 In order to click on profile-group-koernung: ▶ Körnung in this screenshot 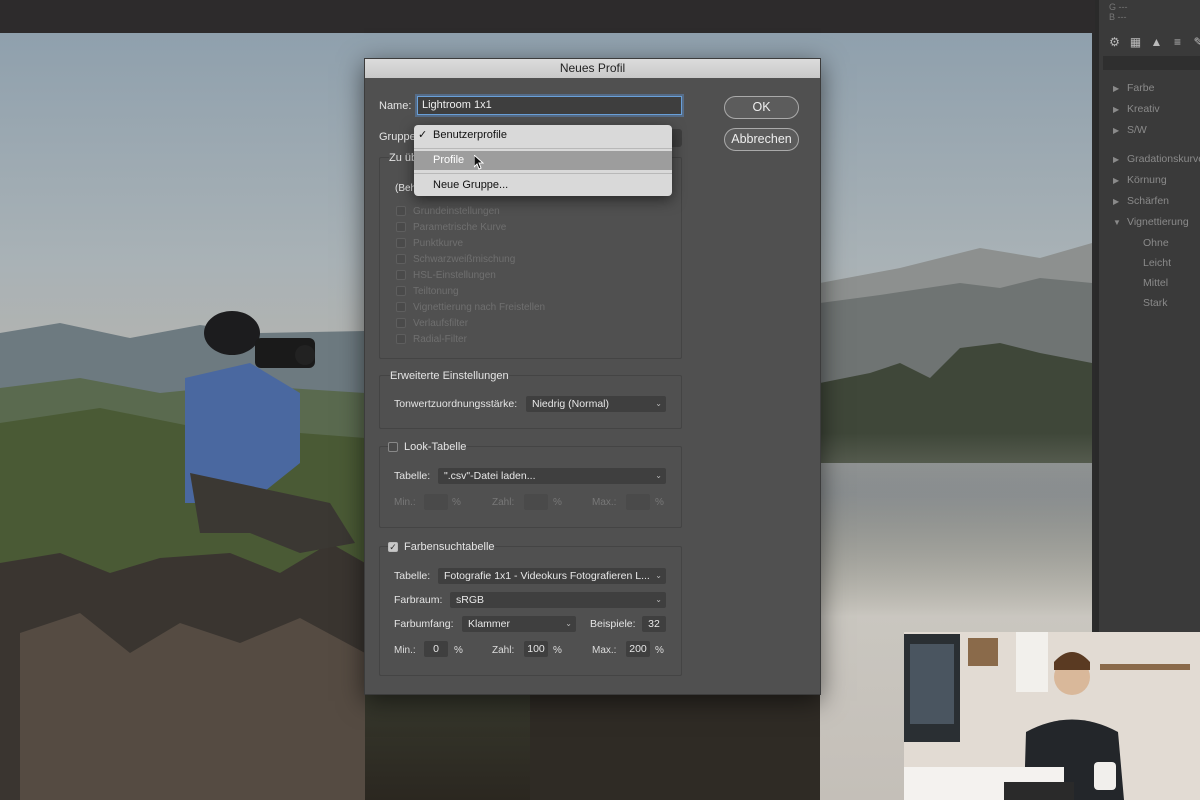, I will do `click(1149, 180)`.